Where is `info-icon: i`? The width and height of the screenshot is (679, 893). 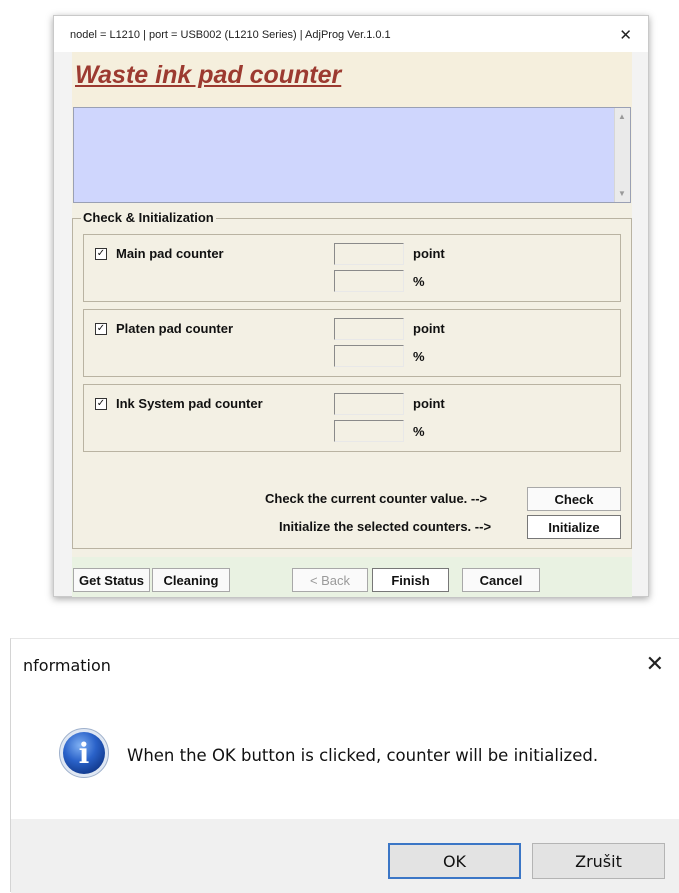
info-icon: i is located at coordinates (84, 753).